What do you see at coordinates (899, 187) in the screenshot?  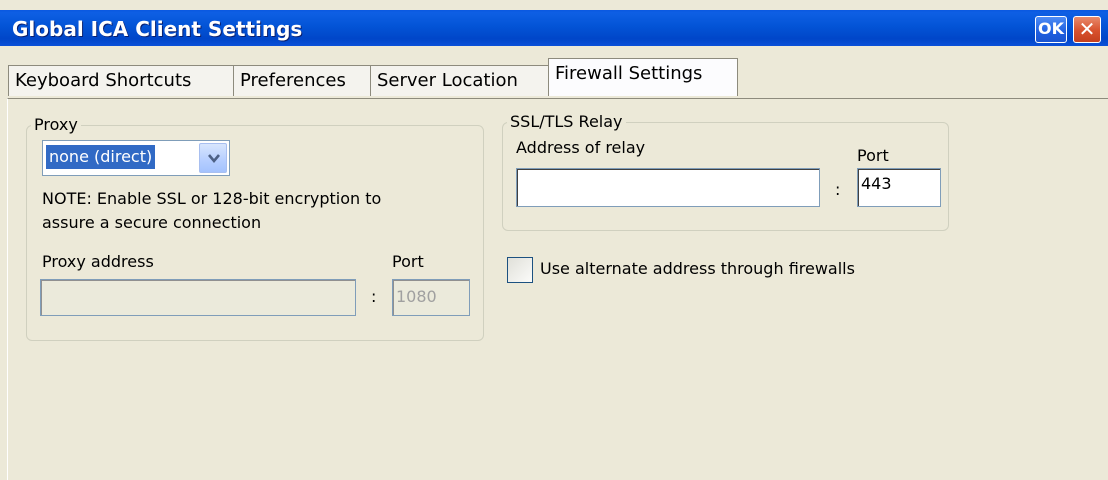 I see `relay-port-input: 443` at bounding box center [899, 187].